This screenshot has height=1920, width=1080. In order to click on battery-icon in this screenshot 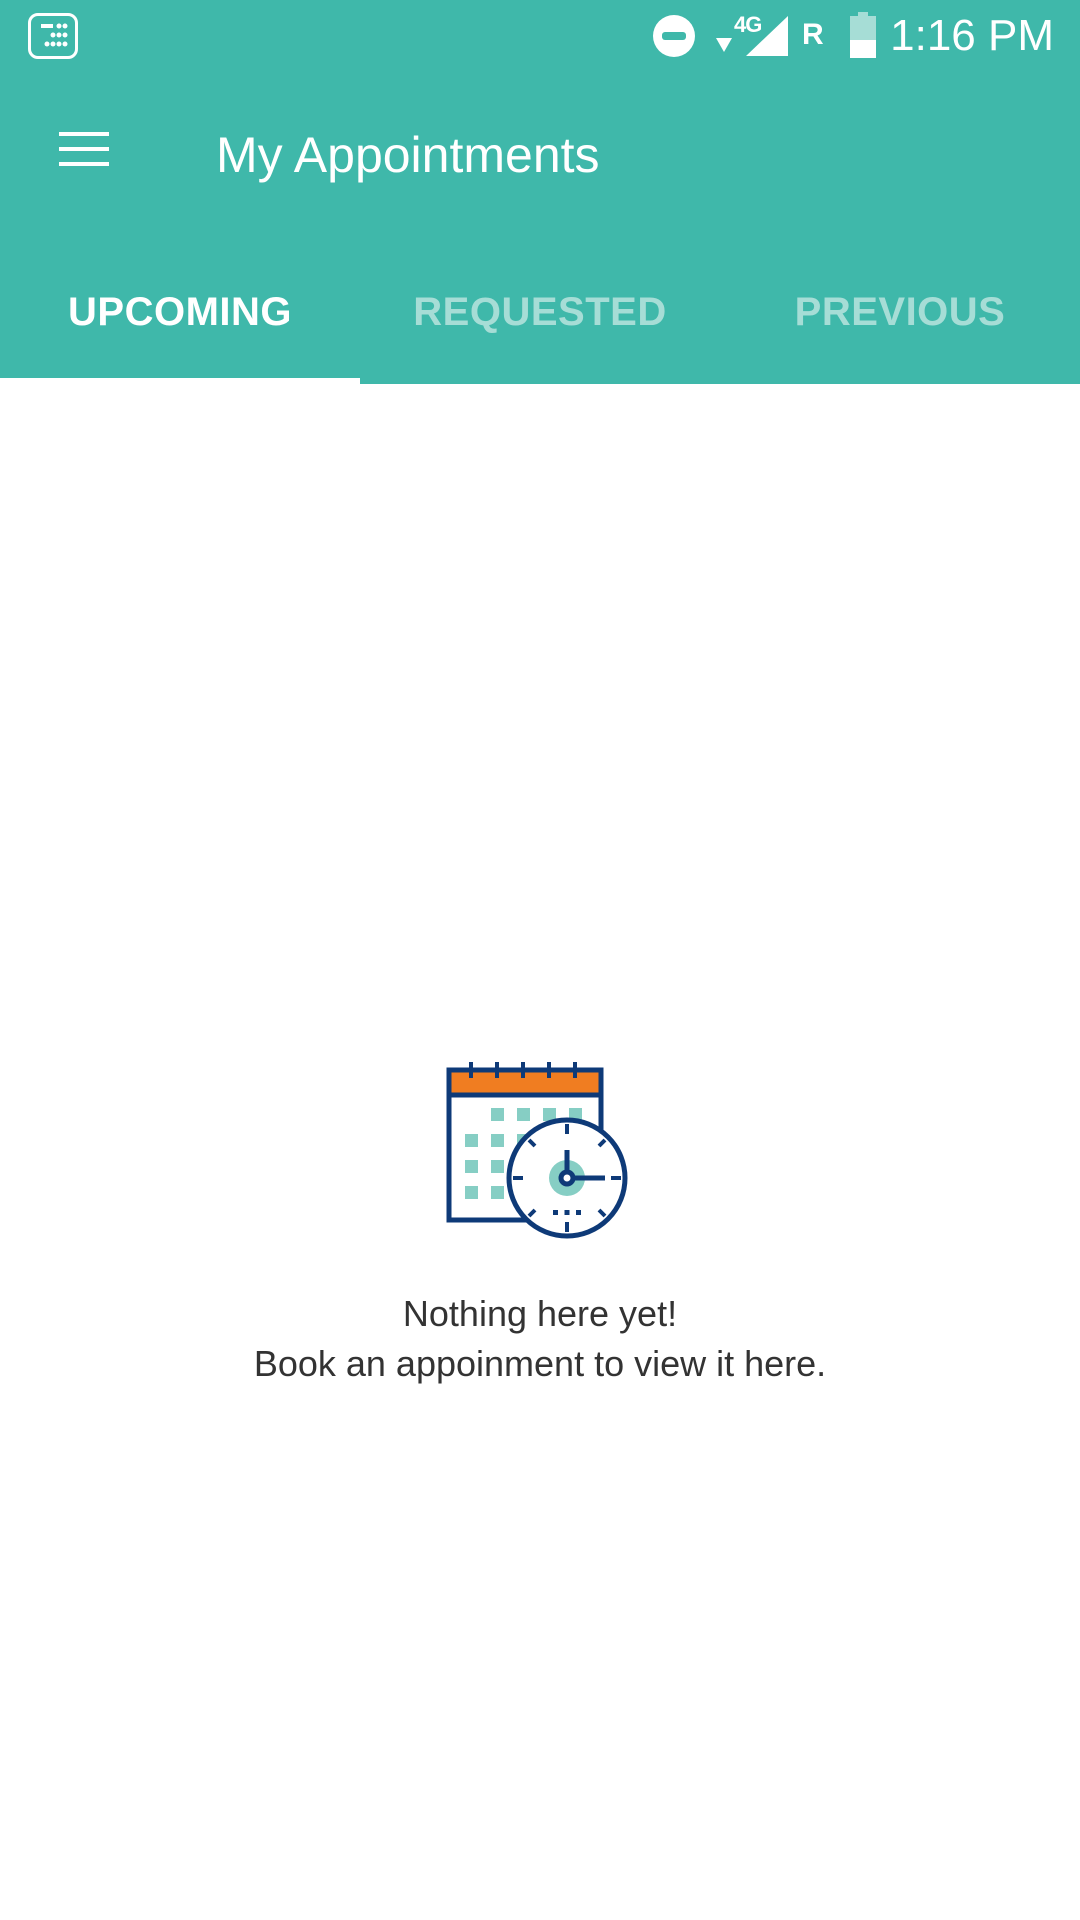, I will do `click(863, 35)`.